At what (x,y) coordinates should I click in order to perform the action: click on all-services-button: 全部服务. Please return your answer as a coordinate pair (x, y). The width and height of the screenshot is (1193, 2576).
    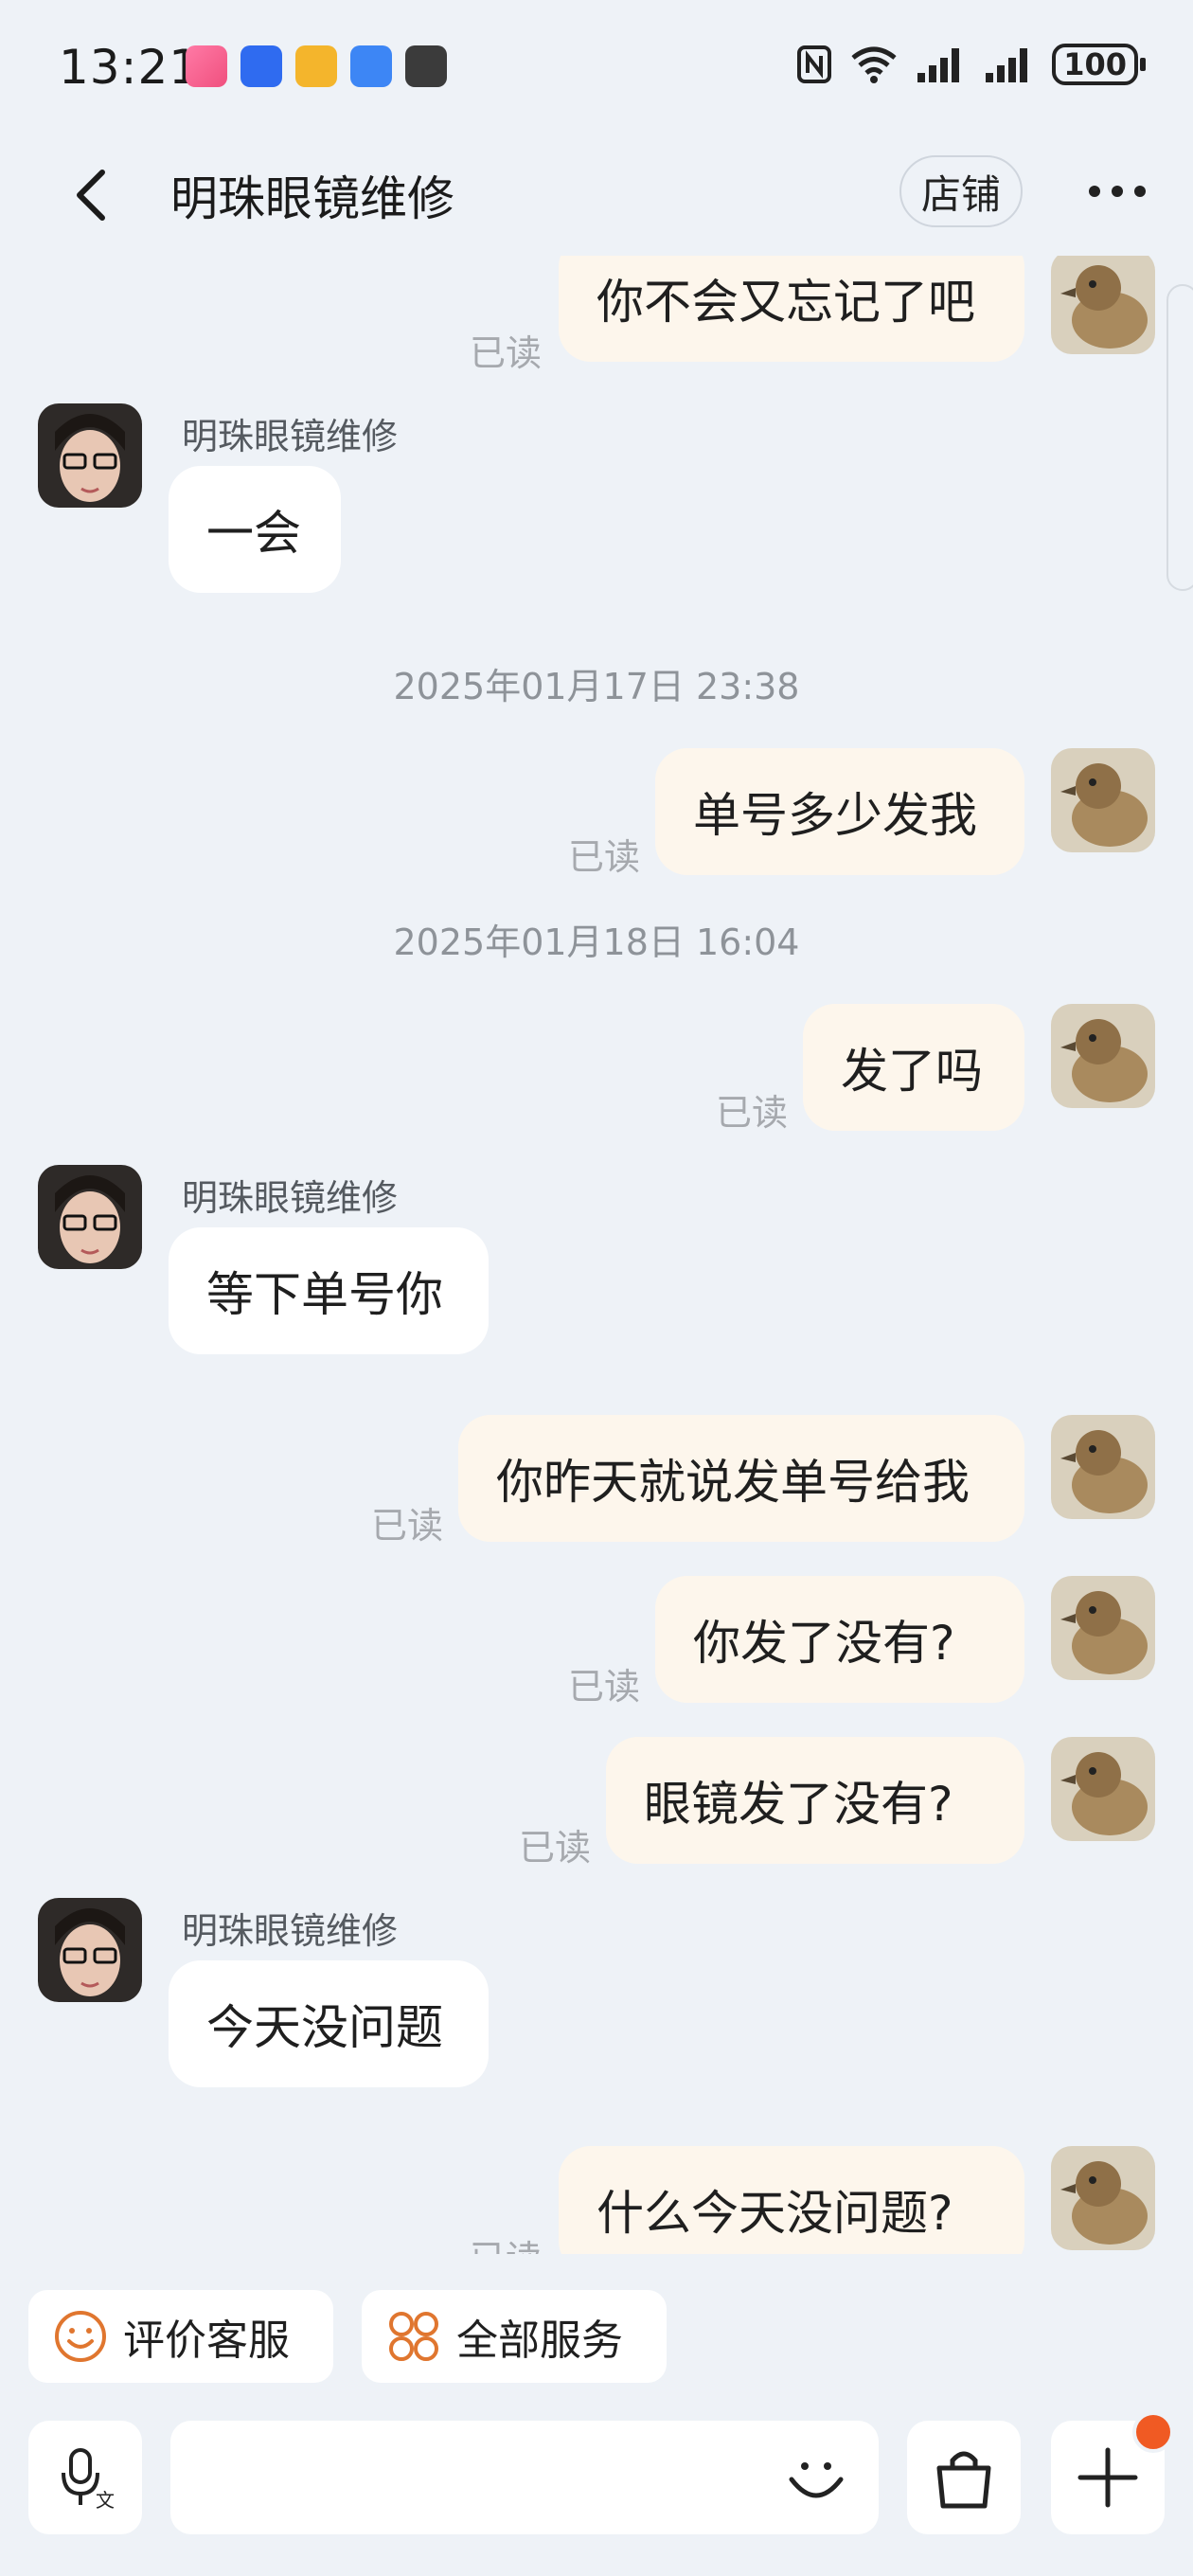
    Looking at the image, I should click on (514, 2336).